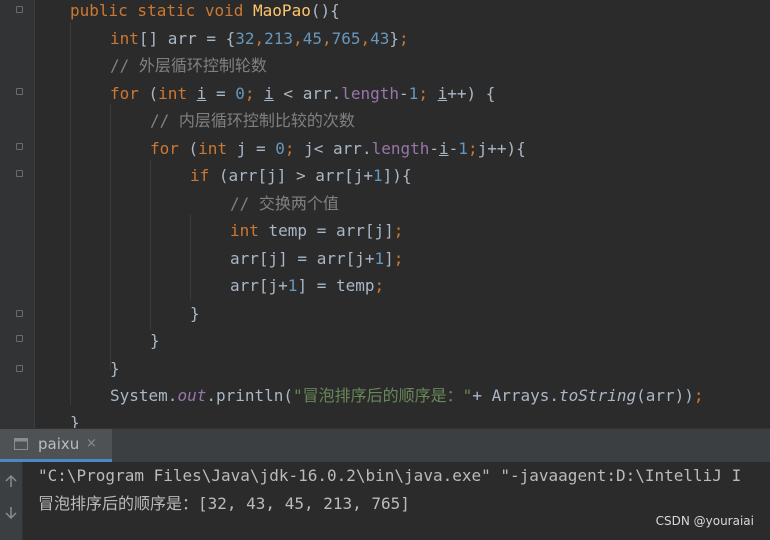 The height and width of the screenshot is (540, 770). Describe the element at coordinates (204, 175) in the screenshot. I see `code-token: if` at that location.